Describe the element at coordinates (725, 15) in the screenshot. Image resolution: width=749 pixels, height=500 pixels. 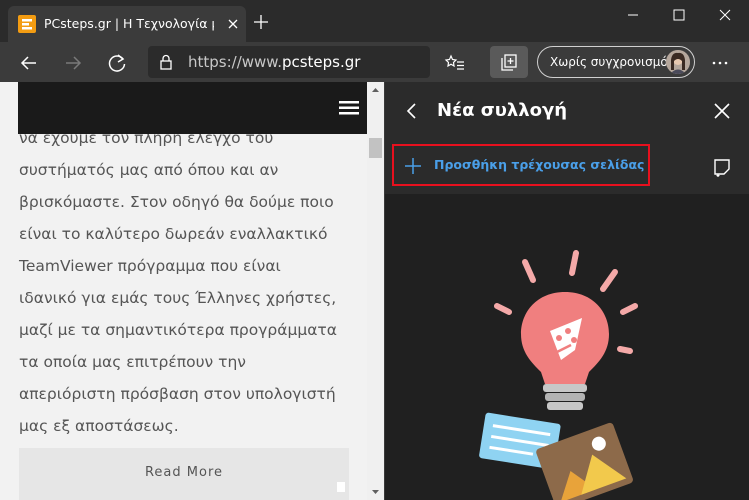
I see `window-close-icon` at that location.